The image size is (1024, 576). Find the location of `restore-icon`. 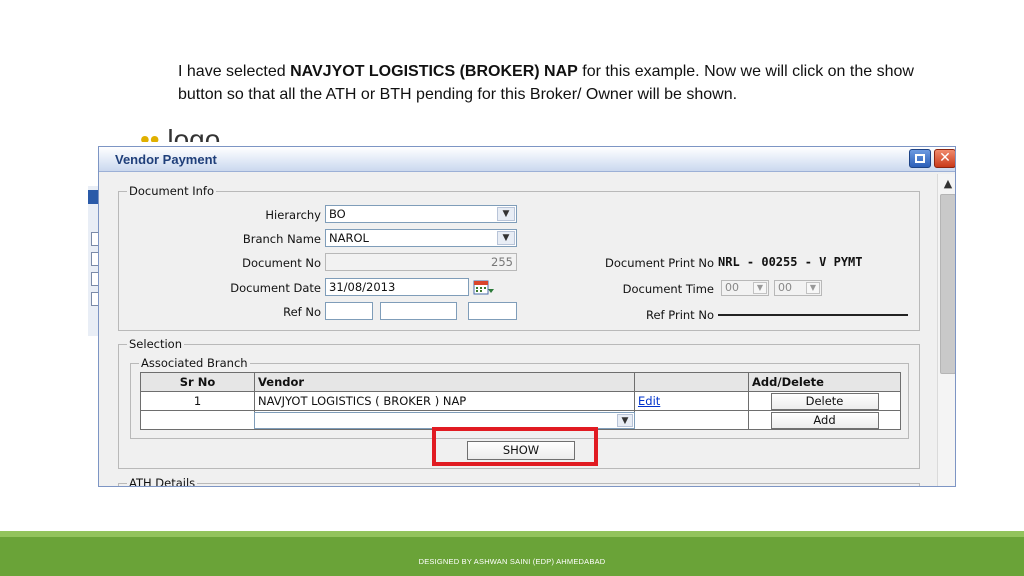

restore-icon is located at coordinates (920, 158).